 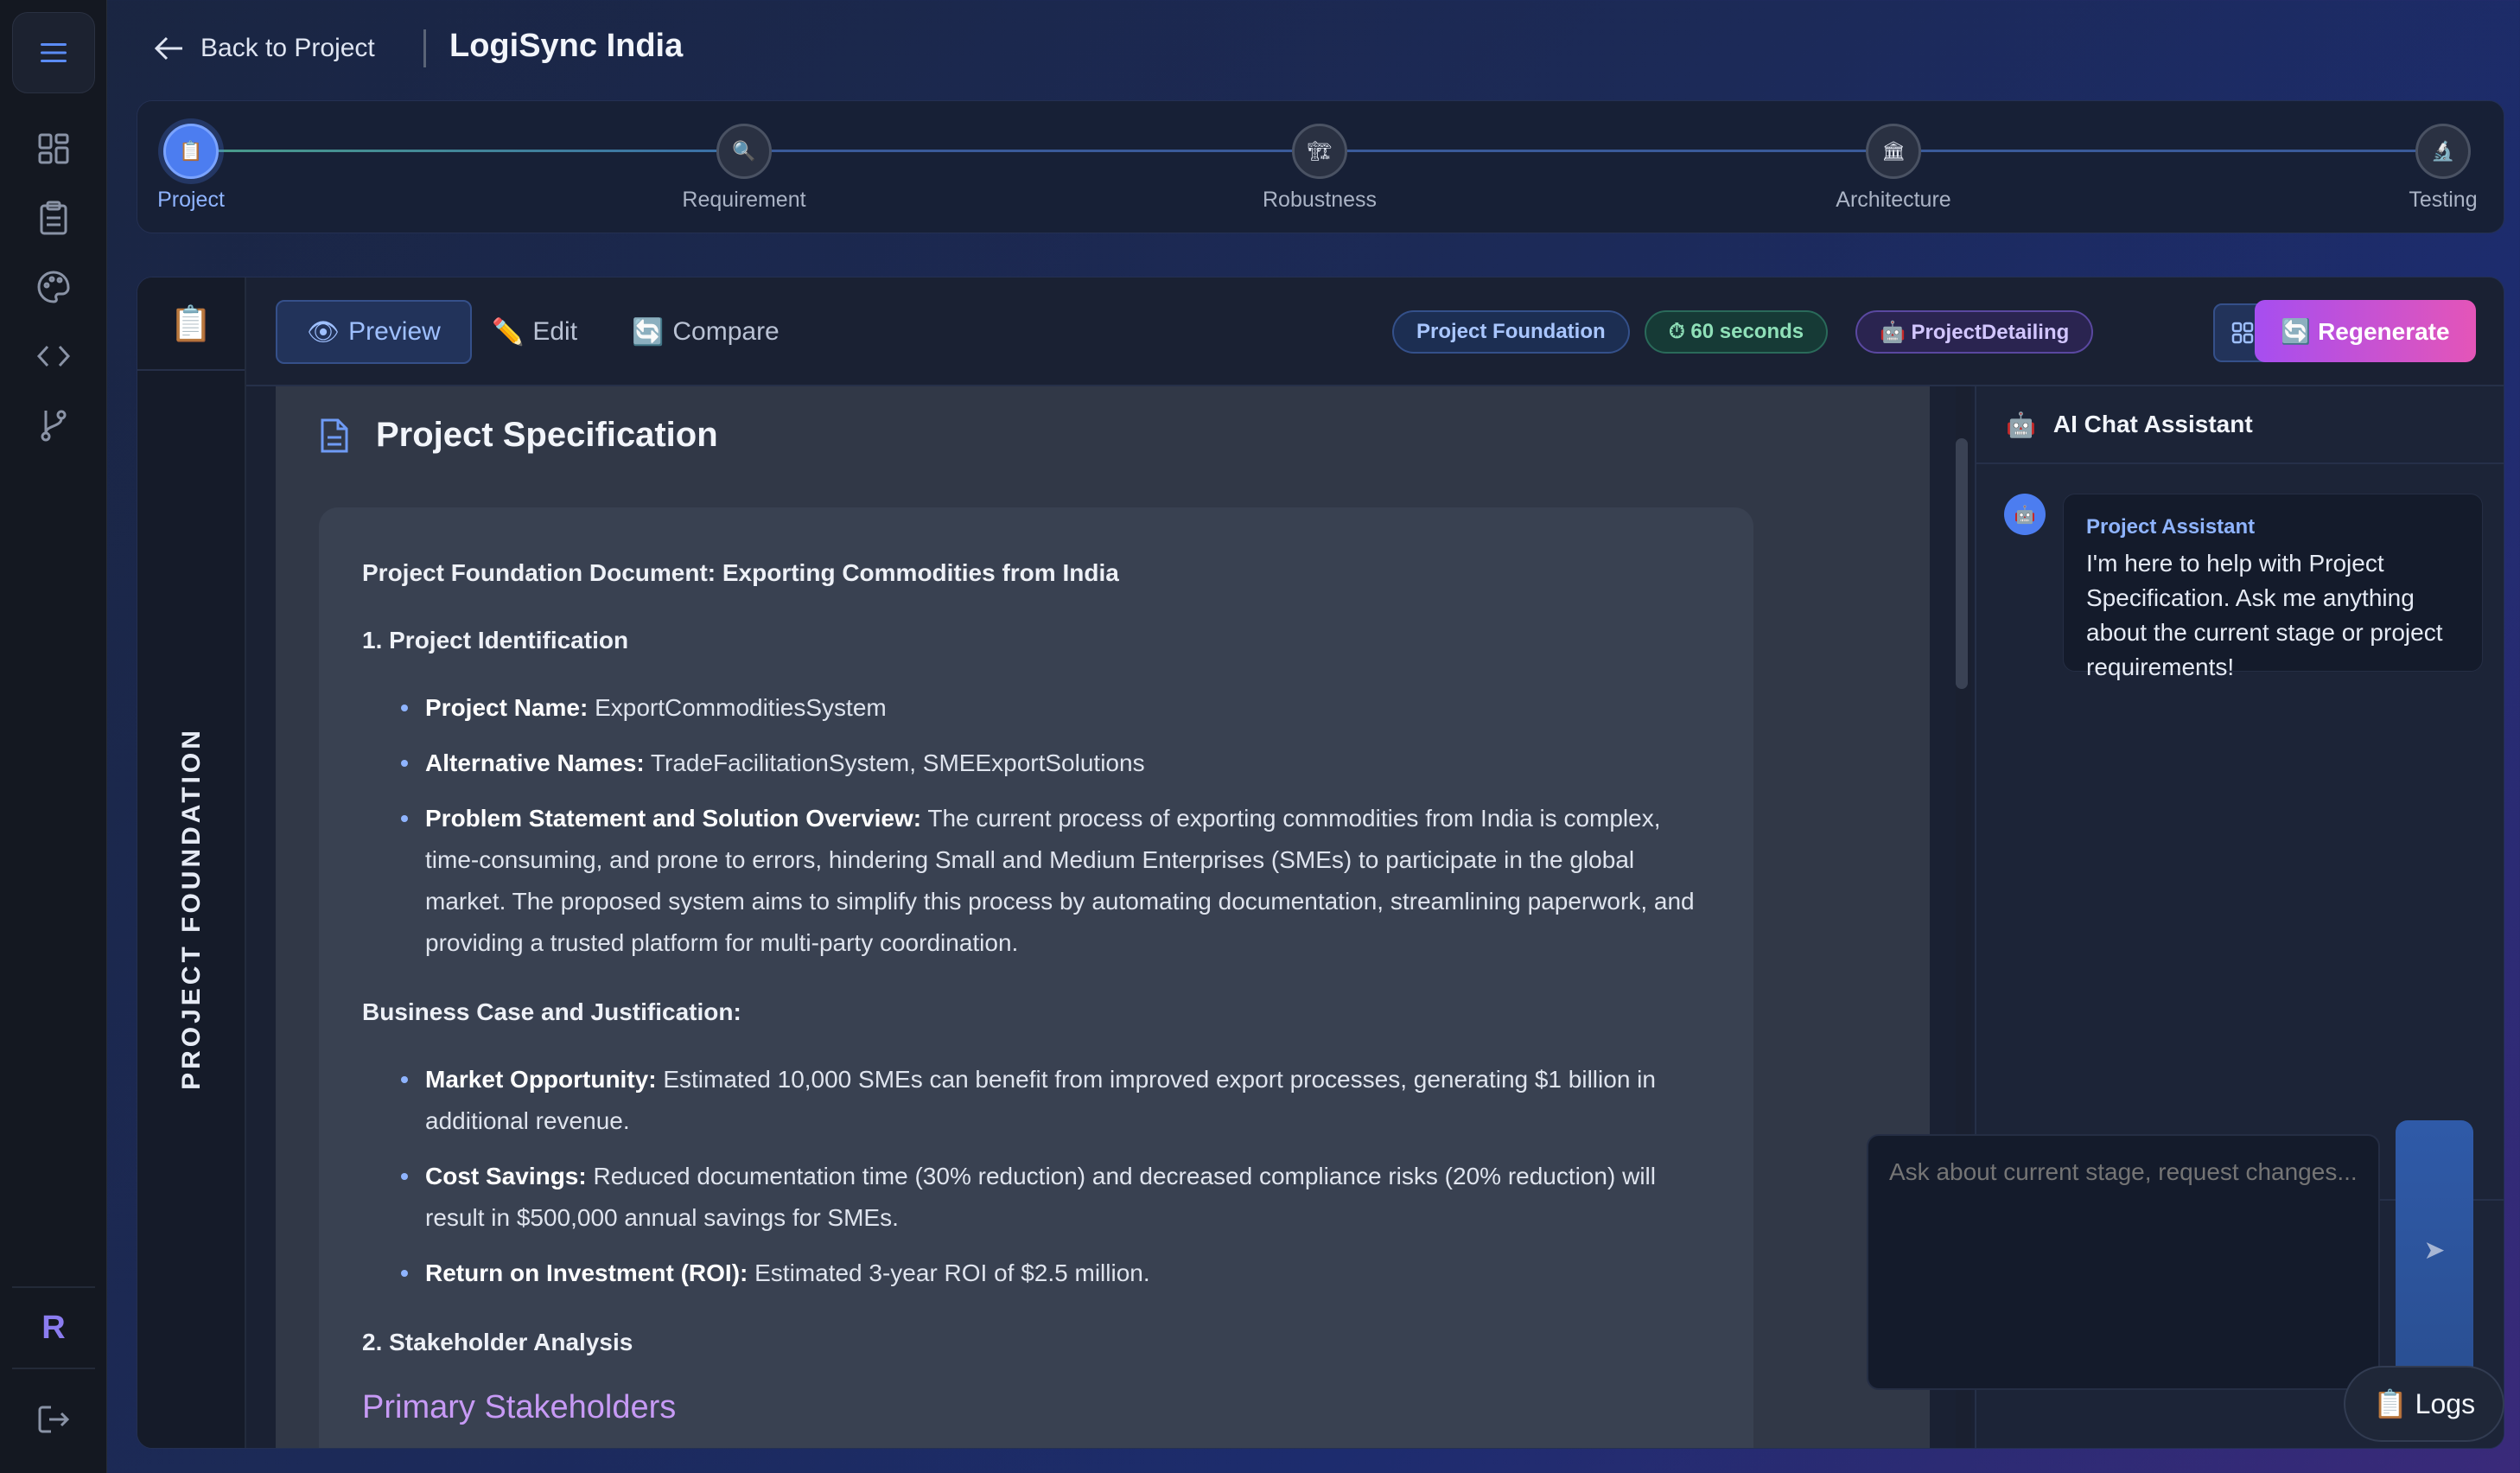 What do you see at coordinates (495, 640) in the screenshot?
I see `section-heading: 1. Project Identification` at bounding box center [495, 640].